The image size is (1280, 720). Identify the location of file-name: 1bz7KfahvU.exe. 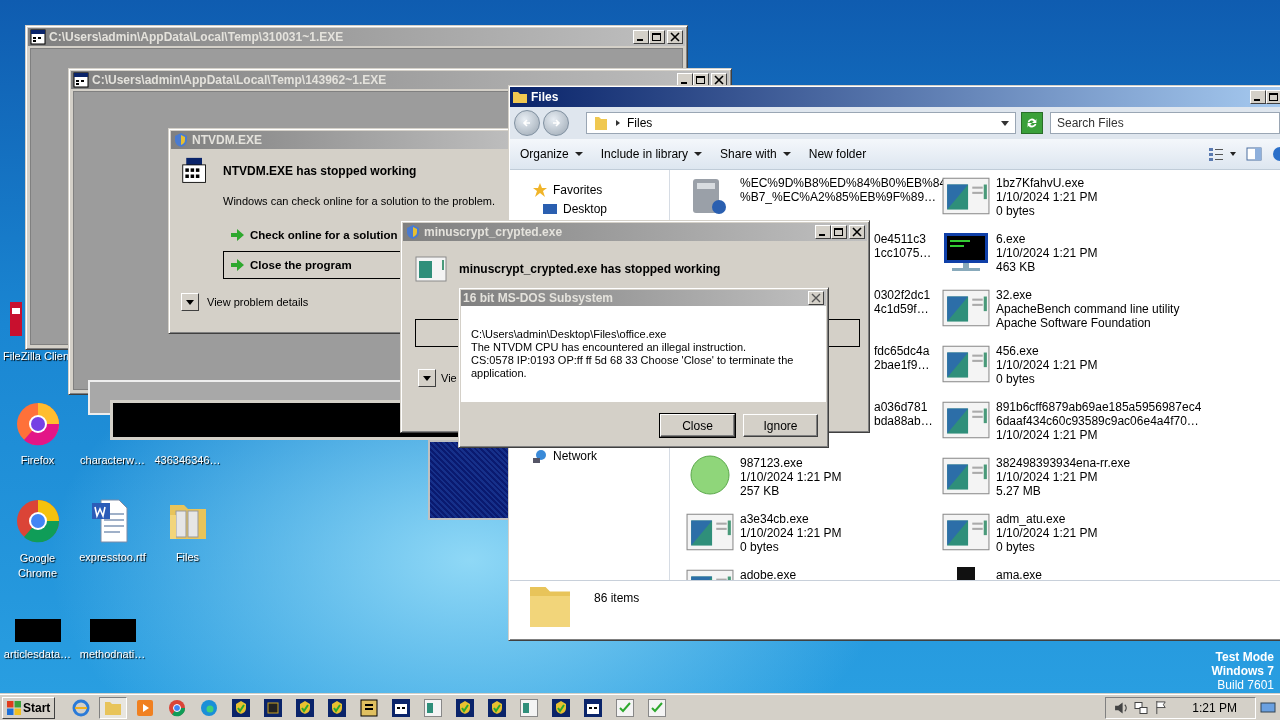
(1041, 183).